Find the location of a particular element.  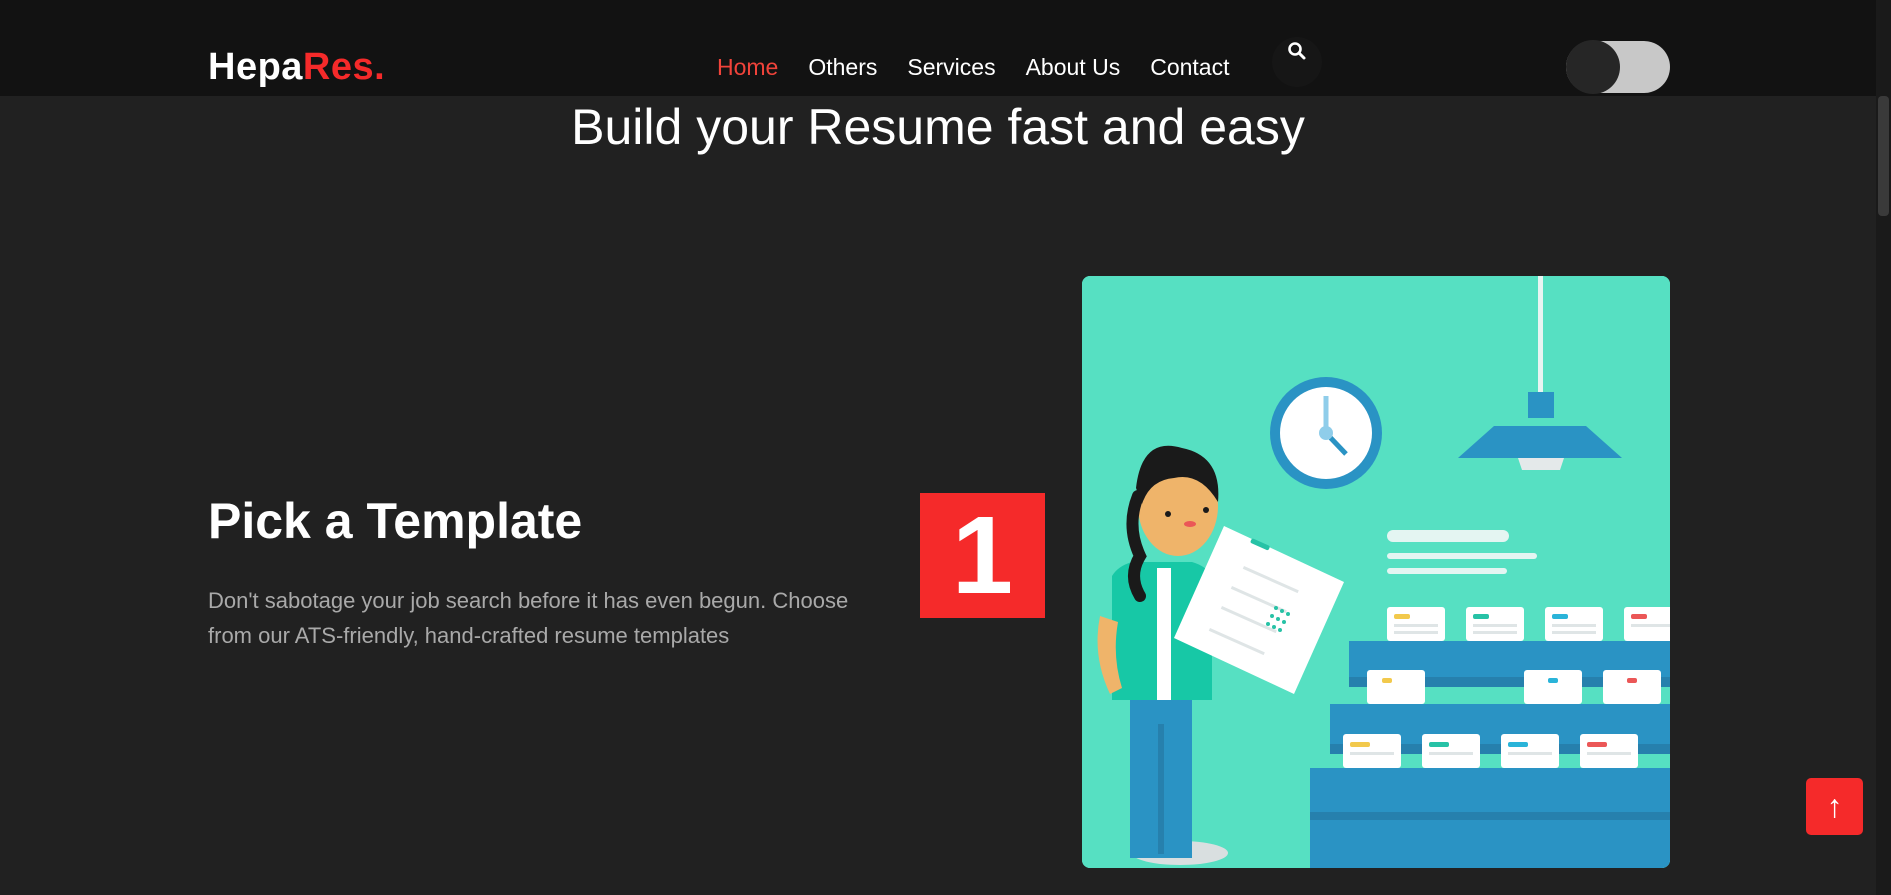

hero-title: Build your Resume fast and easy is located at coordinates (938, 127).